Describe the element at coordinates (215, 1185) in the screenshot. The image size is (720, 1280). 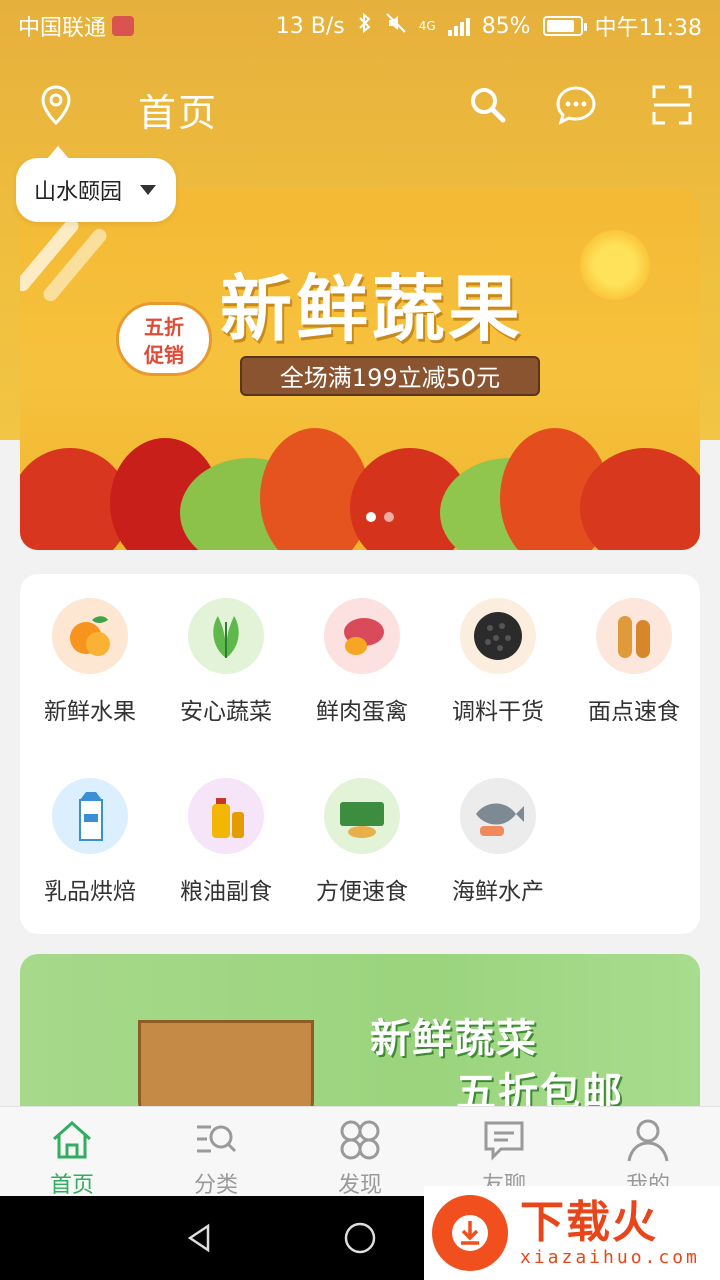
I see `tab-label: 分类` at that location.